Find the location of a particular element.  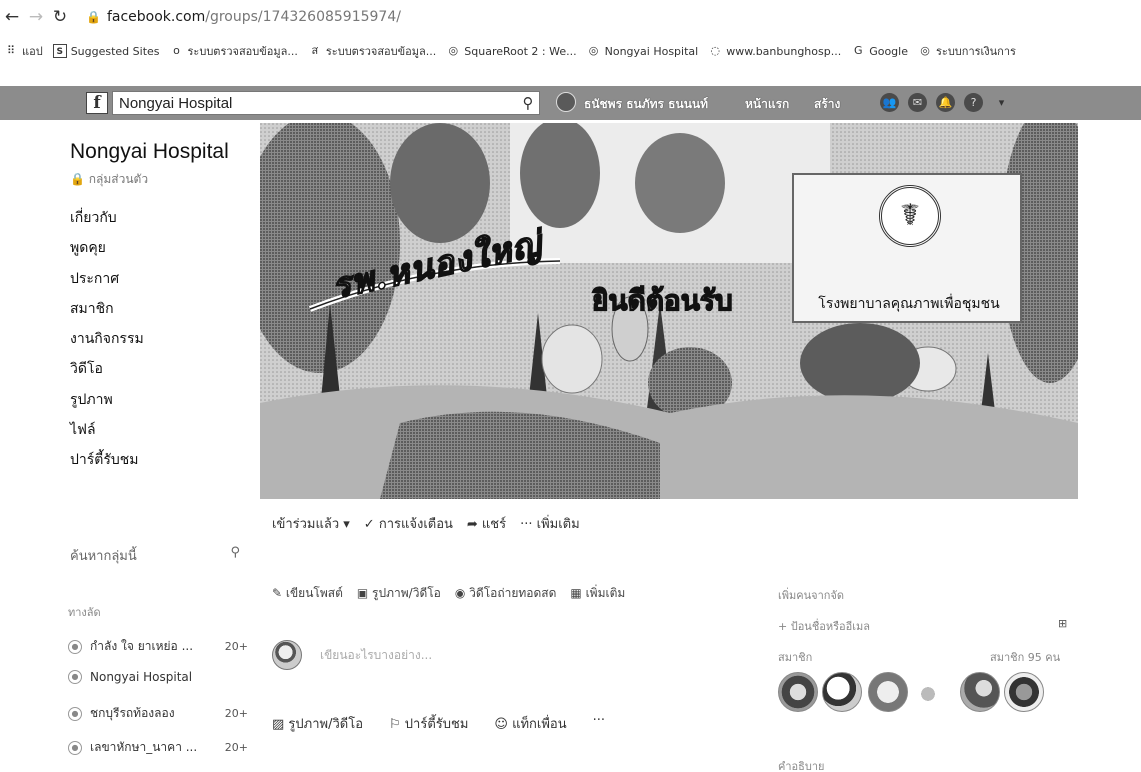

shortcut-label: Nongyai Hospital is located at coordinates (141, 677).